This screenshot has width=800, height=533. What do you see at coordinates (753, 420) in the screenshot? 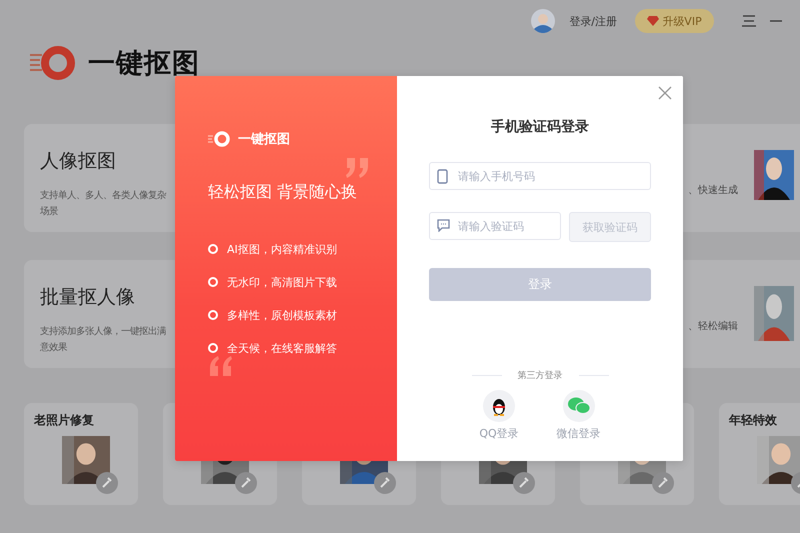
I see `tool-title: 年轻特效` at bounding box center [753, 420].